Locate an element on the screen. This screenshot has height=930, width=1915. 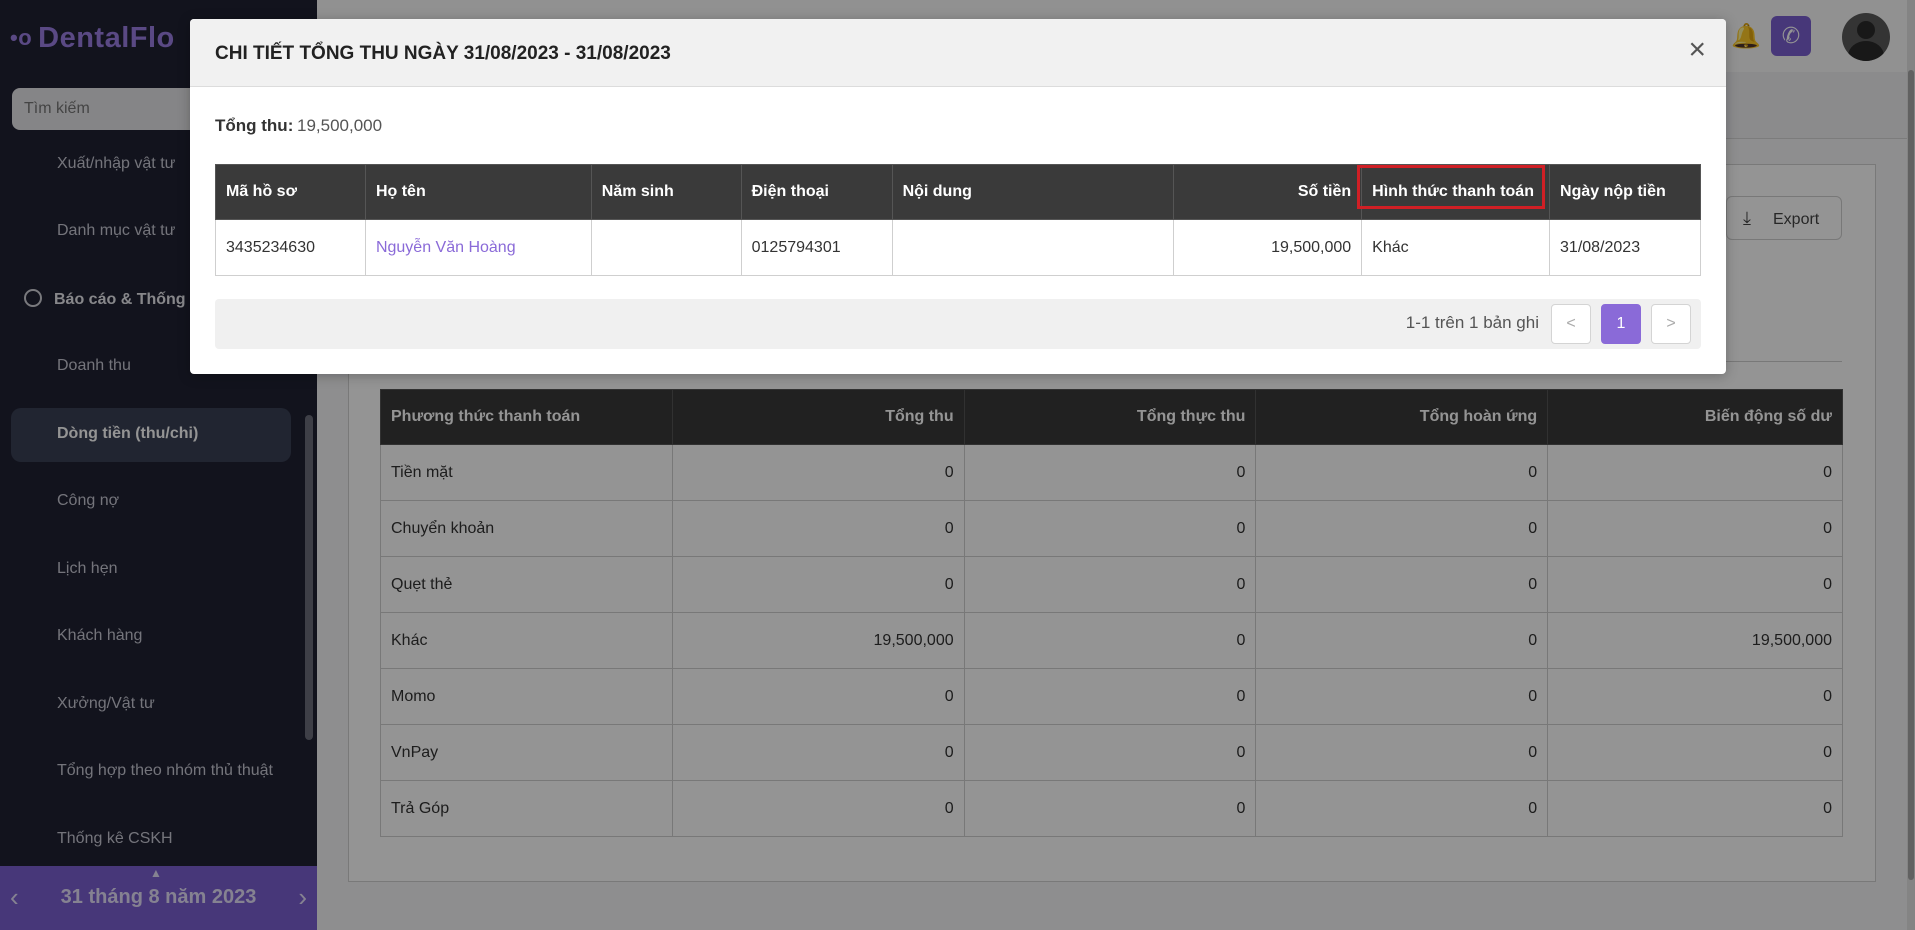
column-header: Số tiền is located at coordinates (1268, 192).